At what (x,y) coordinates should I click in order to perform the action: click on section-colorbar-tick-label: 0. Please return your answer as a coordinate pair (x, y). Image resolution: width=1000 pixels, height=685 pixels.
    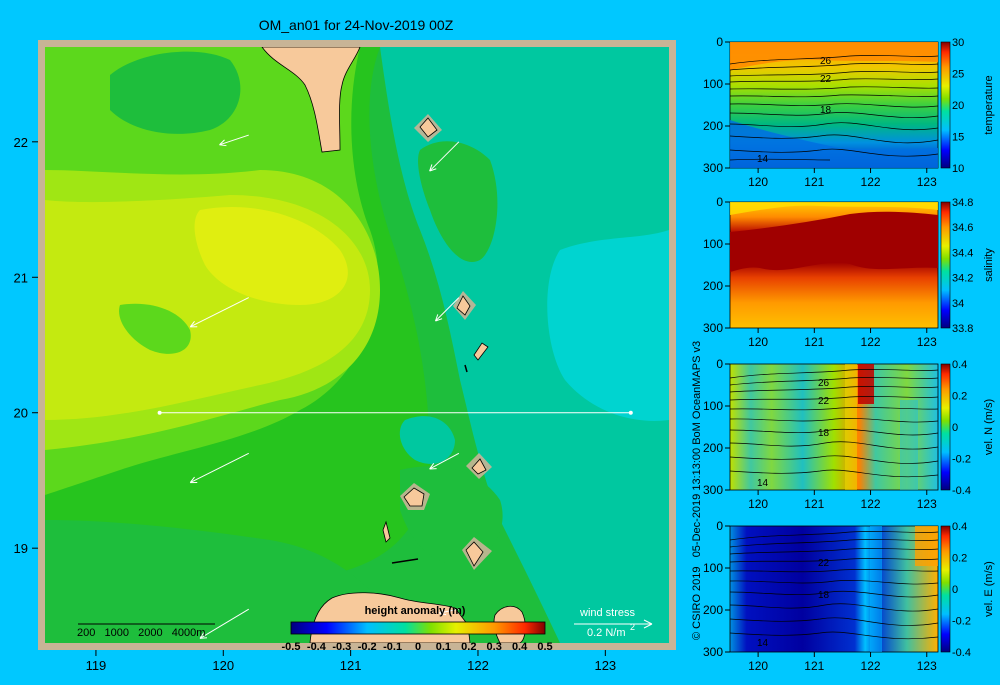
    Looking at the image, I should click on (955, 590).